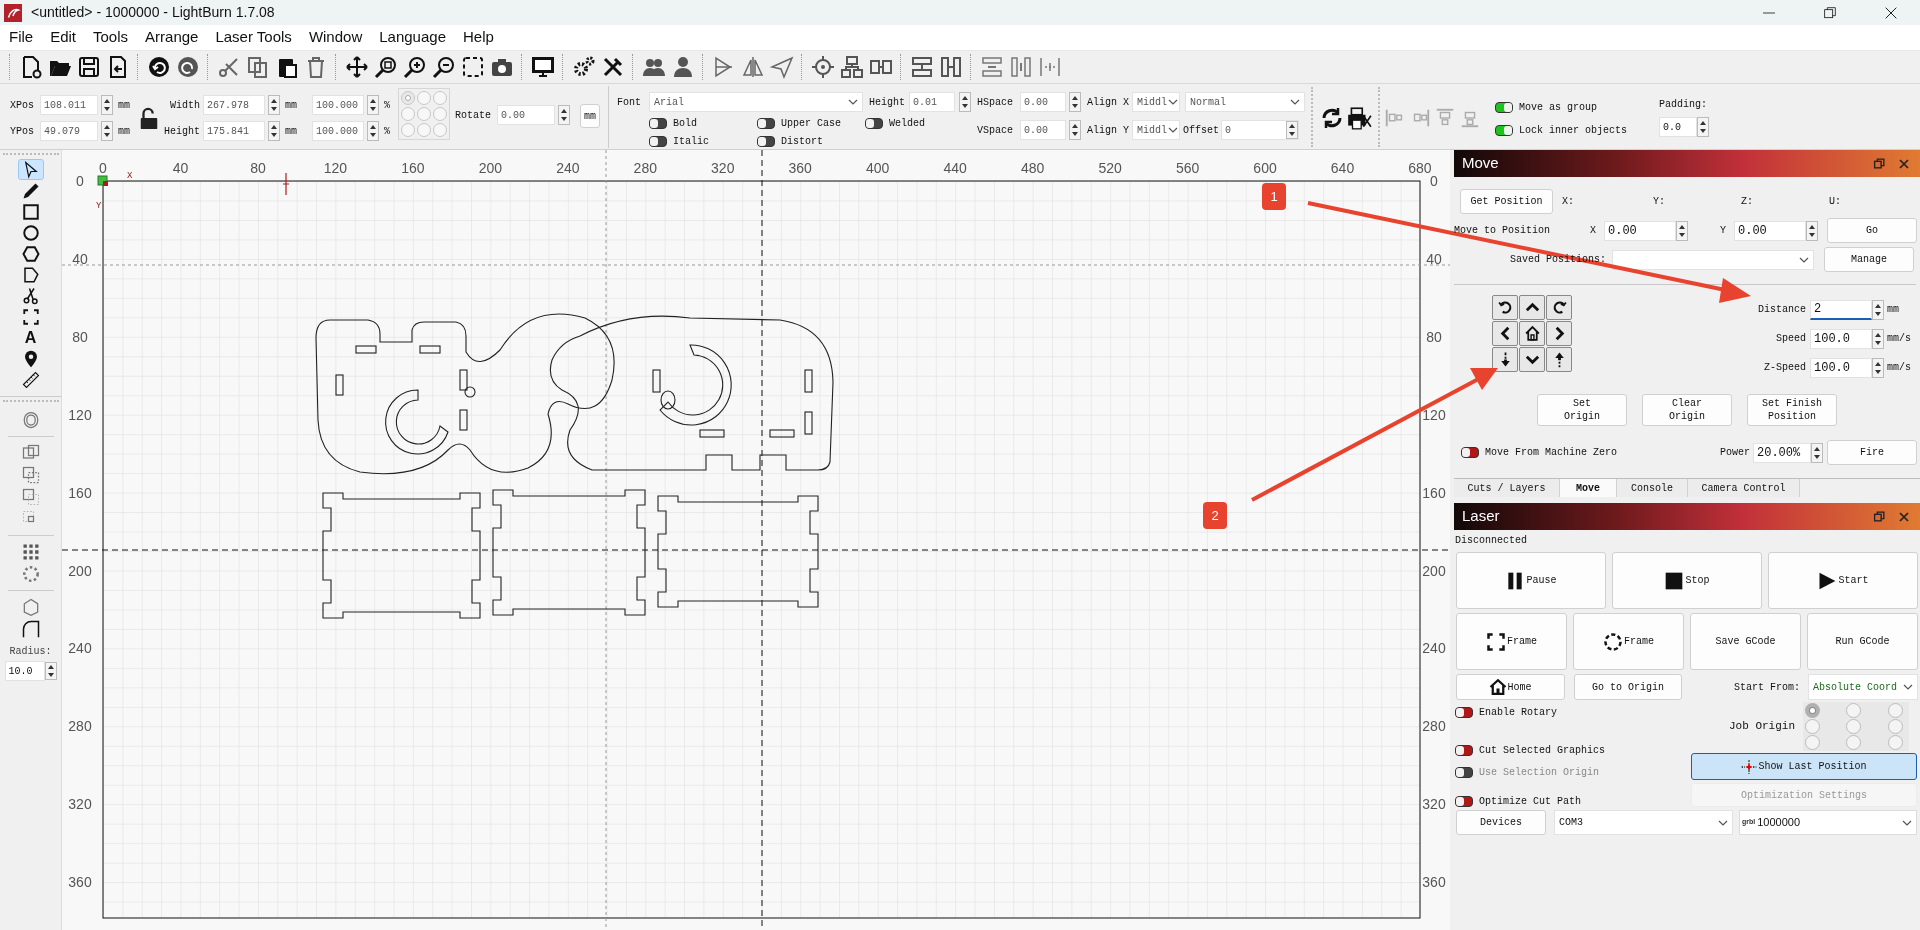 This screenshot has height=930, width=1920. Describe the element at coordinates (1744, 488) in the screenshot. I see `panel-tab: Camera Control` at that location.